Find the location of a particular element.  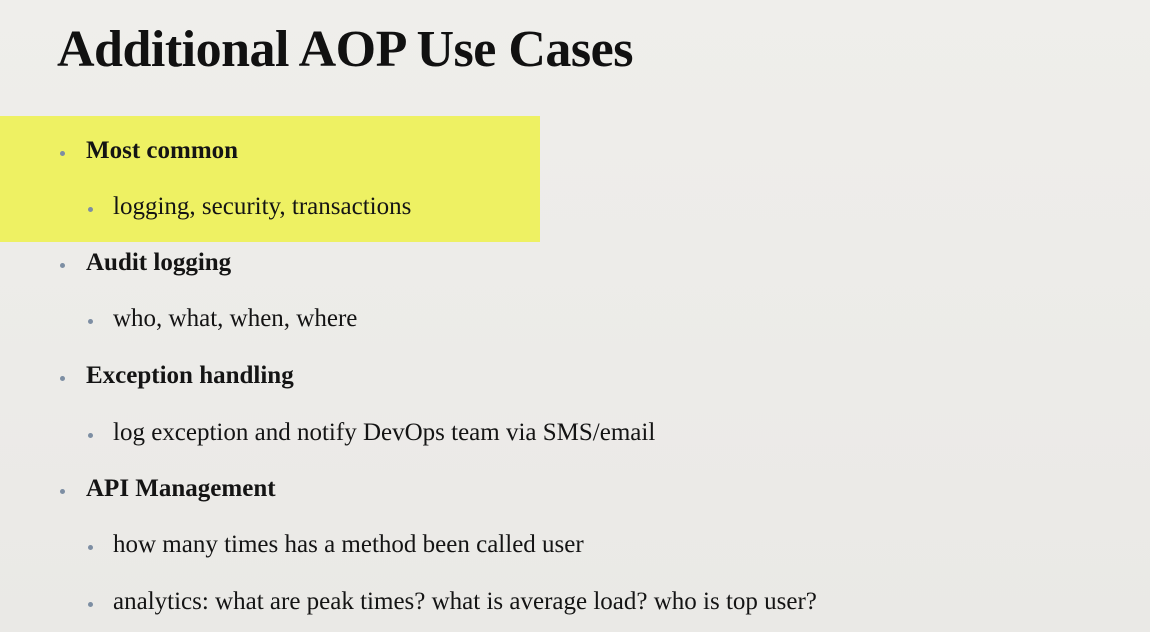

slide-title: Additional AOP Use Cases is located at coordinates (345, 49).